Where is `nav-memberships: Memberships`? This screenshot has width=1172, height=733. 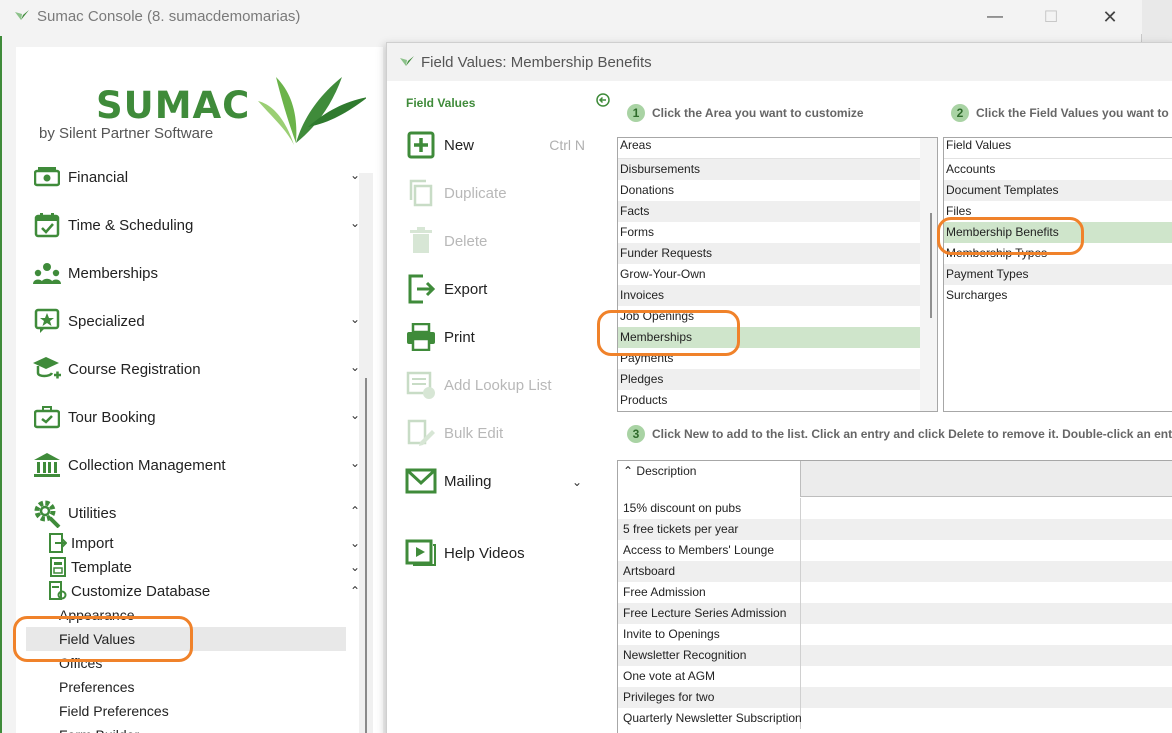 nav-memberships: Memberships is located at coordinates (197, 273).